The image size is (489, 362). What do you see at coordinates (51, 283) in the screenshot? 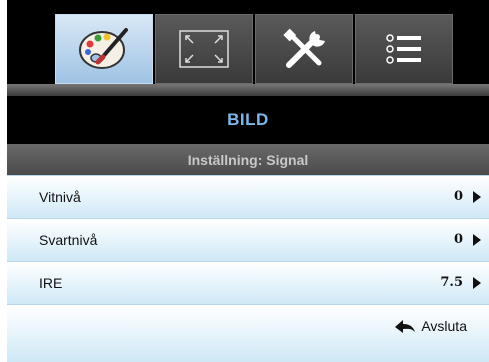
I see `menu-item-label: IRE` at bounding box center [51, 283].